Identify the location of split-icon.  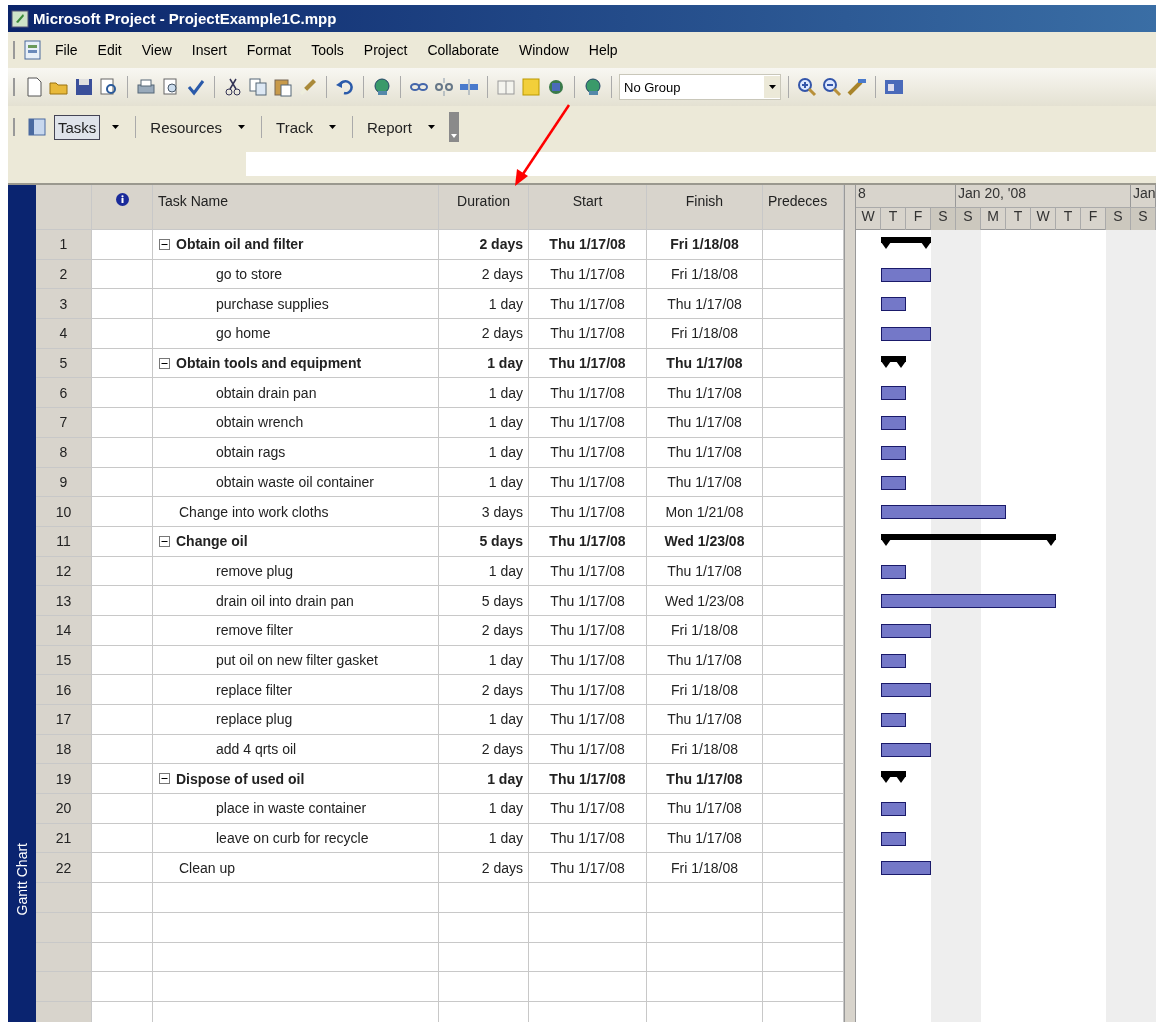
(469, 87).